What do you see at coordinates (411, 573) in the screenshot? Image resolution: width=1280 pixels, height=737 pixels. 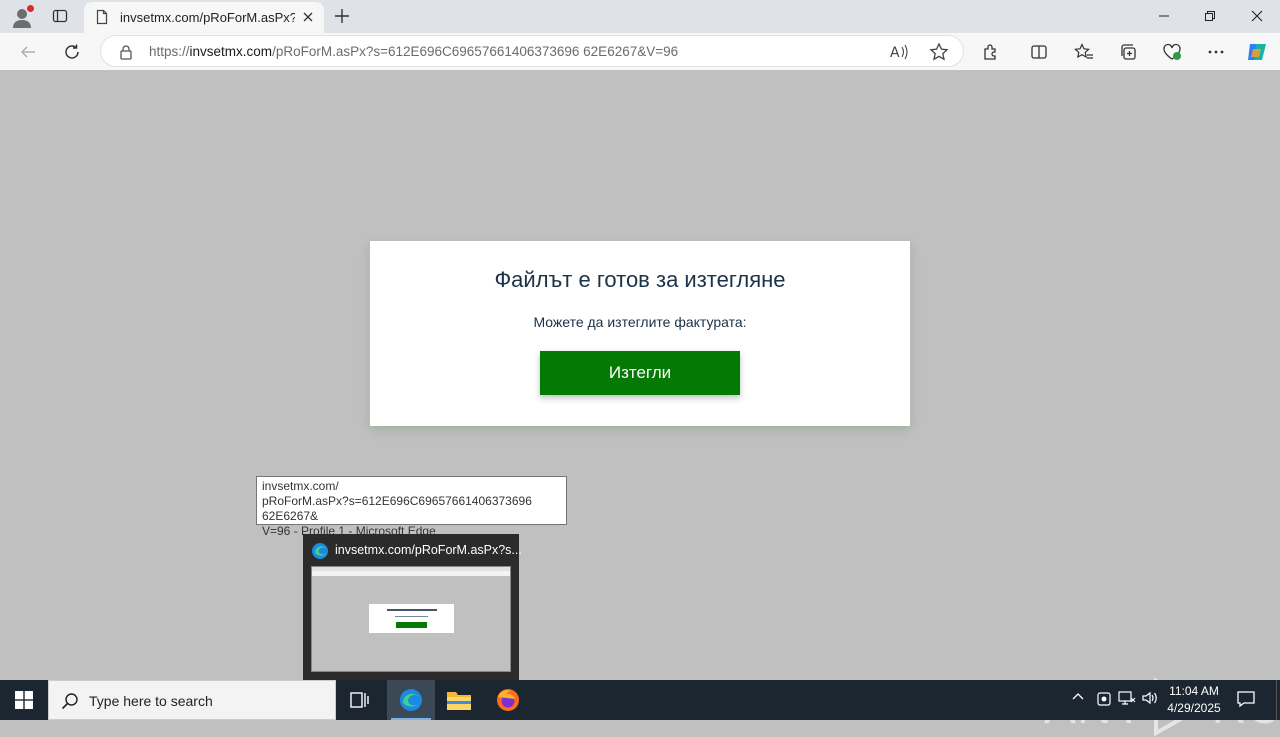 I see `preview-navbar` at bounding box center [411, 573].